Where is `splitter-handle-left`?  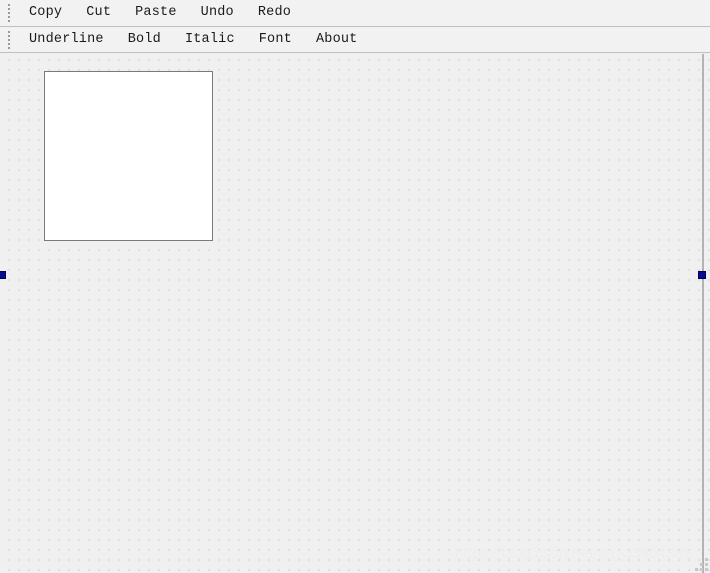
splitter-handle-left is located at coordinates (3, 275).